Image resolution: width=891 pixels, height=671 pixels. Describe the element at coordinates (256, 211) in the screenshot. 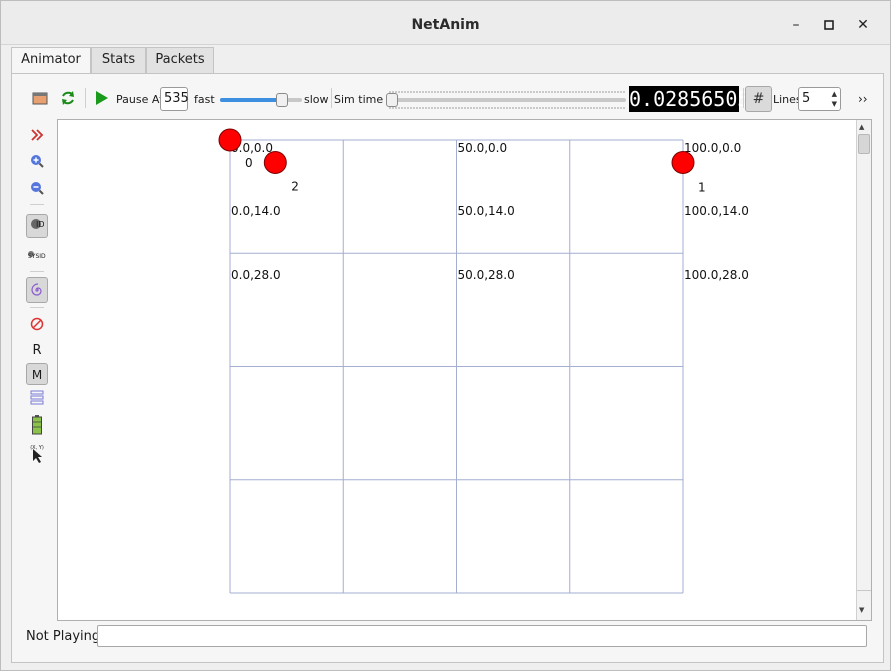

I see `grid-coordinate-label: 0.0,14.0` at that location.